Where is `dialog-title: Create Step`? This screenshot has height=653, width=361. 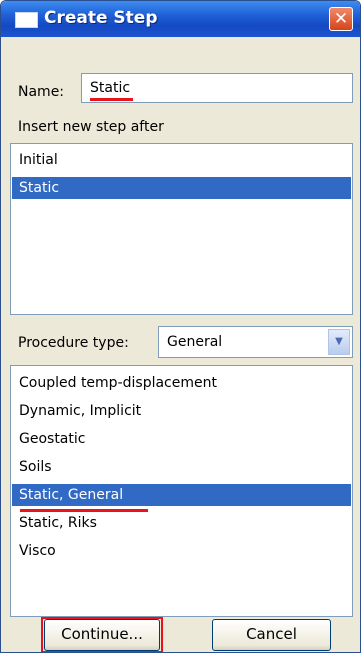 dialog-title: Create Step is located at coordinates (101, 18).